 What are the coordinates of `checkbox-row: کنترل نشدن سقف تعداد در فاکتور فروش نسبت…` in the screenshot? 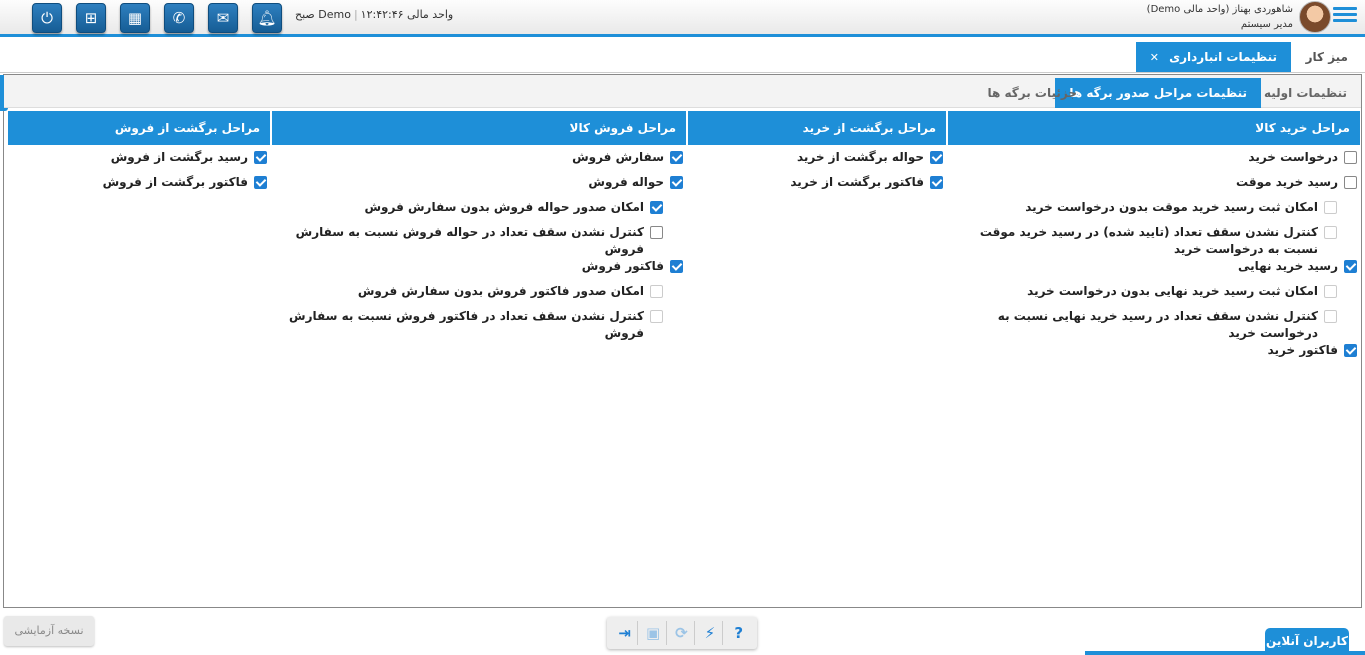 It's located at (479, 325).